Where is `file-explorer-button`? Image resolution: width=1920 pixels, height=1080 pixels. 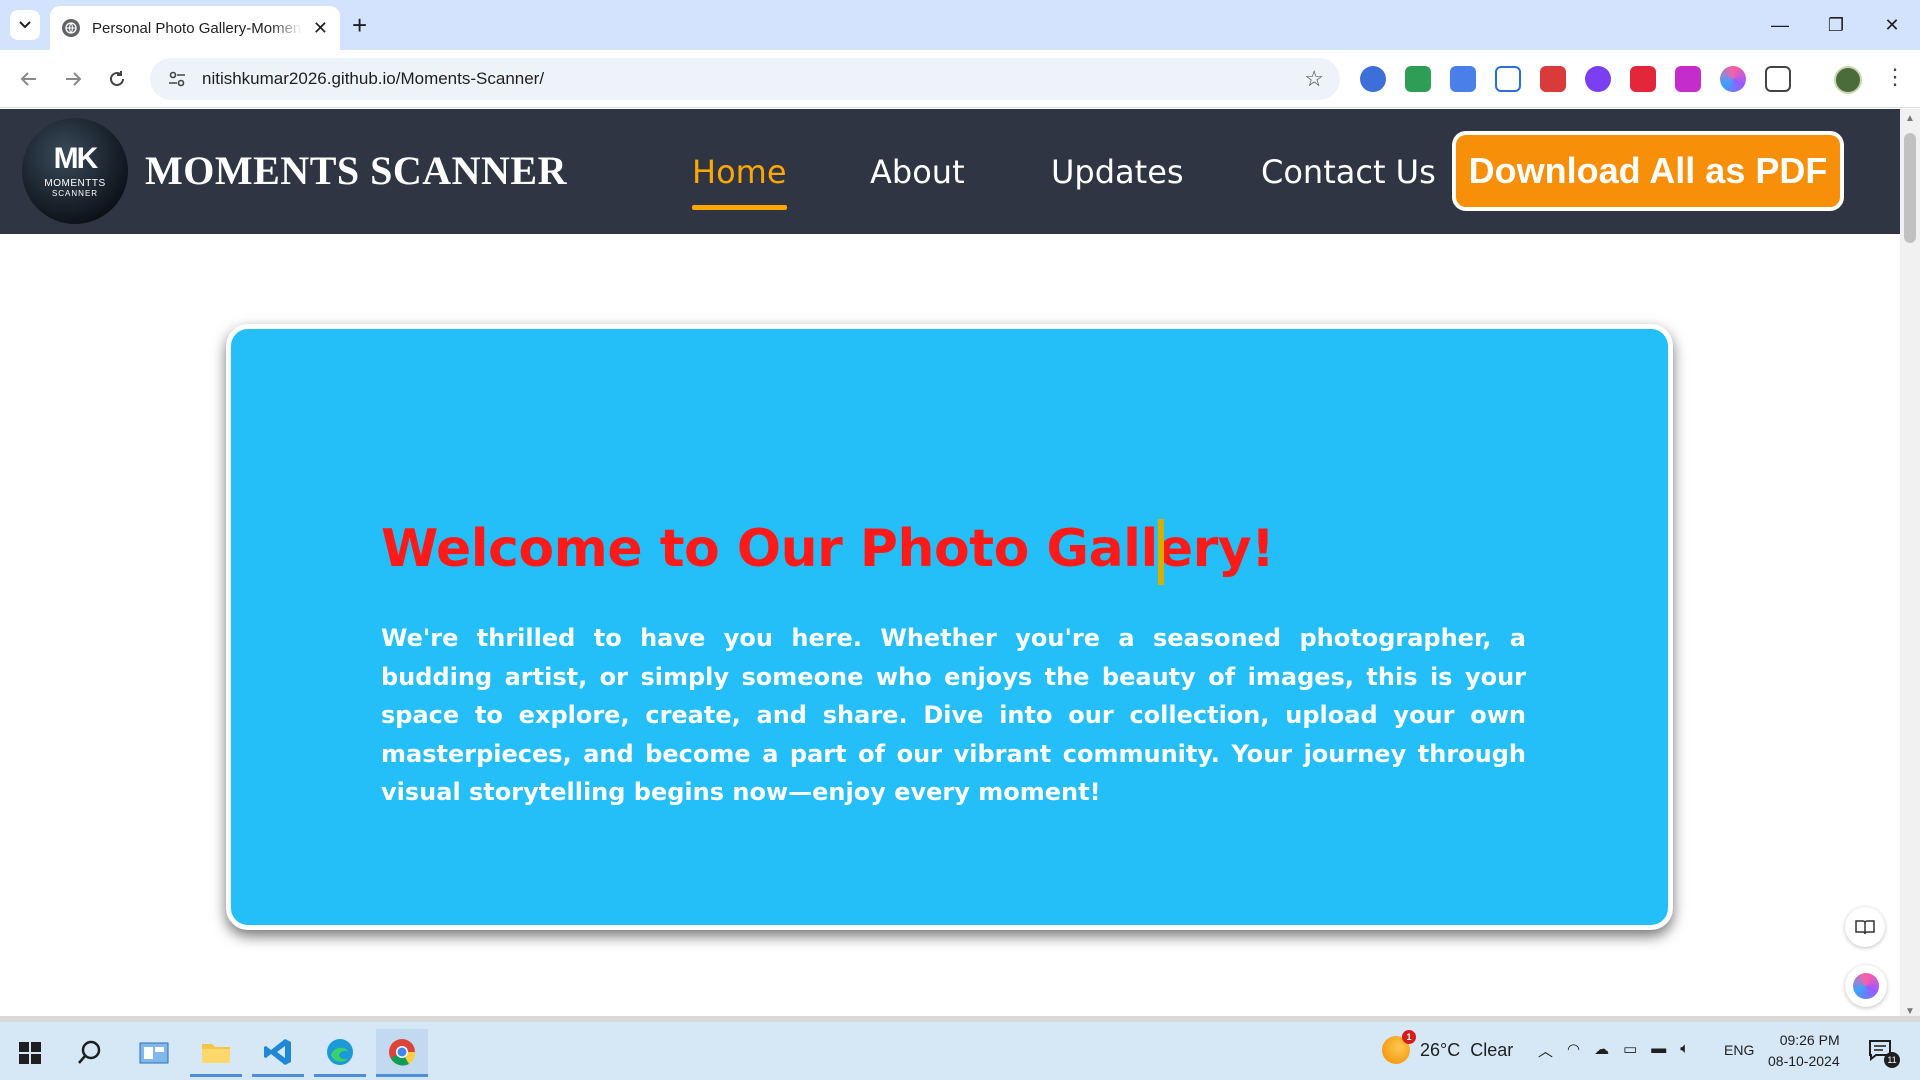
file-explorer-button is located at coordinates (216, 1053).